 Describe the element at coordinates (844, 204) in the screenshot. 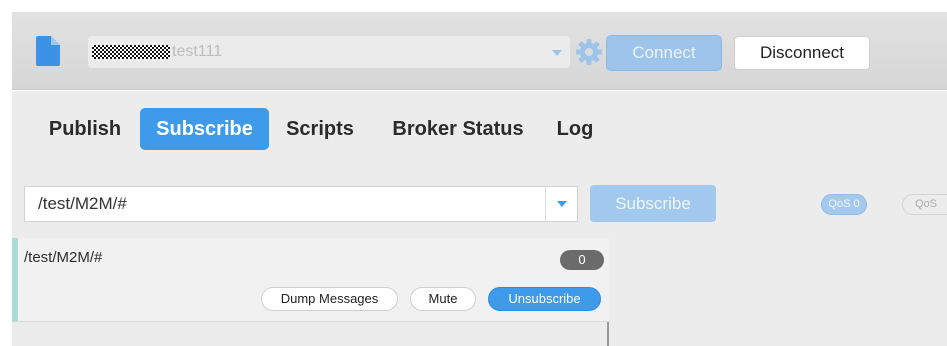

I see `qos-0-toggle: QoS 0` at that location.